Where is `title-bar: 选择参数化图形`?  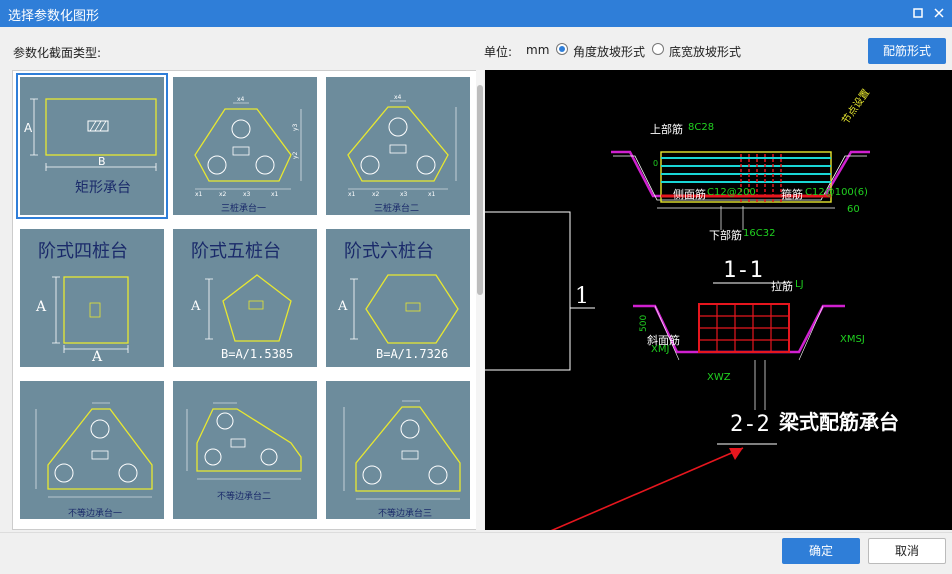 title-bar: 选择参数化图形 is located at coordinates (476, 13).